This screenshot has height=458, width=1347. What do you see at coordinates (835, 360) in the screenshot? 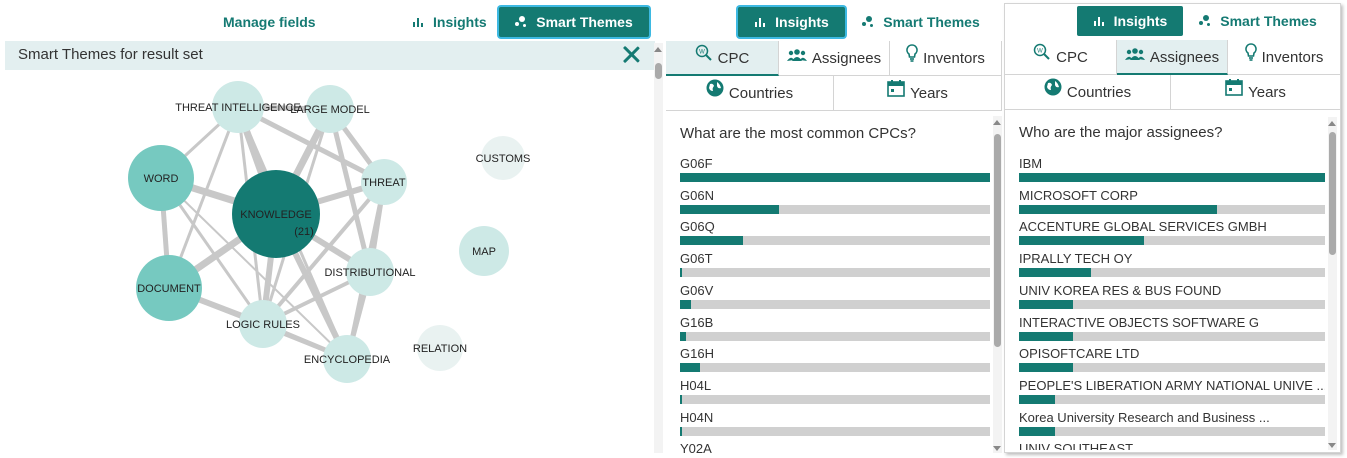
I see `bar-row: G16H` at bounding box center [835, 360].